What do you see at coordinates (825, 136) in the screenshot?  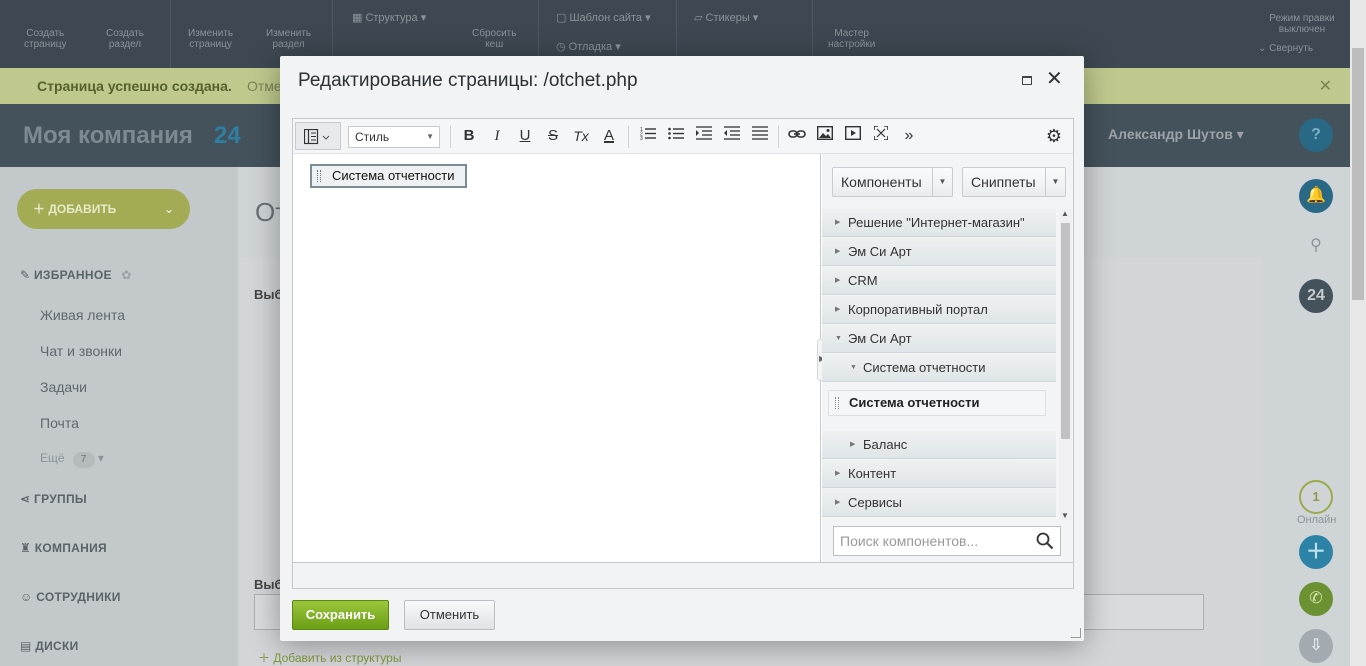 I see `image-icon` at bounding box center [825, 136].